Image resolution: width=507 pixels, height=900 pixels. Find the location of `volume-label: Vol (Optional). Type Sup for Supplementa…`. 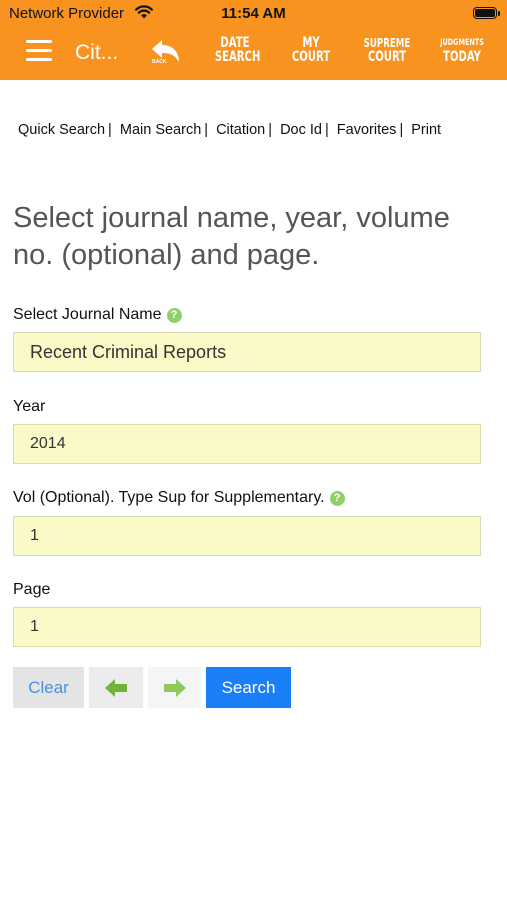

volume-label: Vol (Optional). Type Sup for Supplementa… is located at coordinates (179, 498).